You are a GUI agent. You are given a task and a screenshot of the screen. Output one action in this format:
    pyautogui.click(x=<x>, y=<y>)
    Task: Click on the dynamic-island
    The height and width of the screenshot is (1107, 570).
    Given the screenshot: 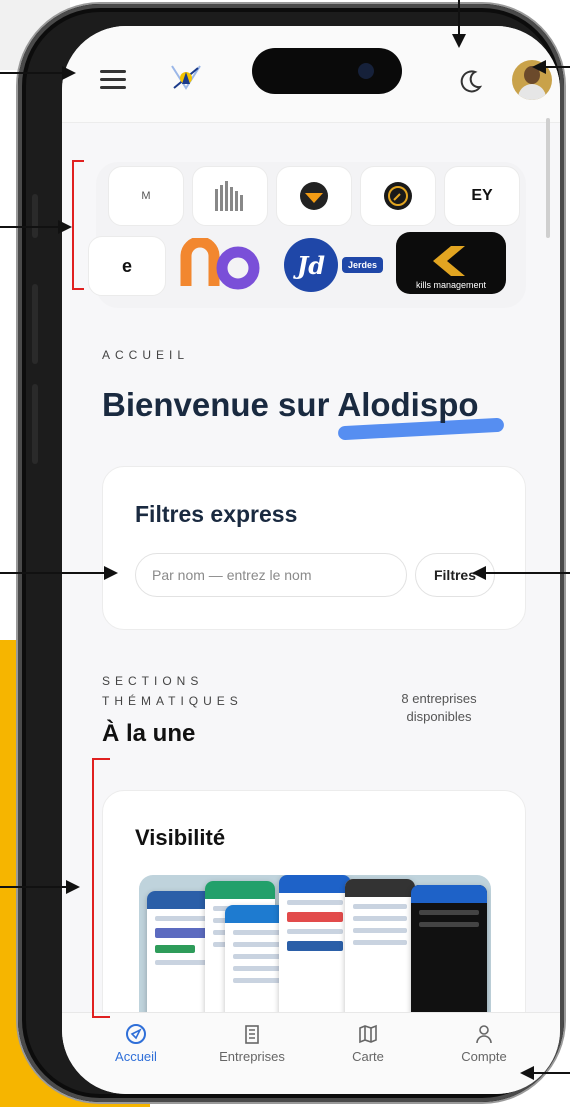 What is the action you would take?
    pyautogui.click(x=327, y=71)
    